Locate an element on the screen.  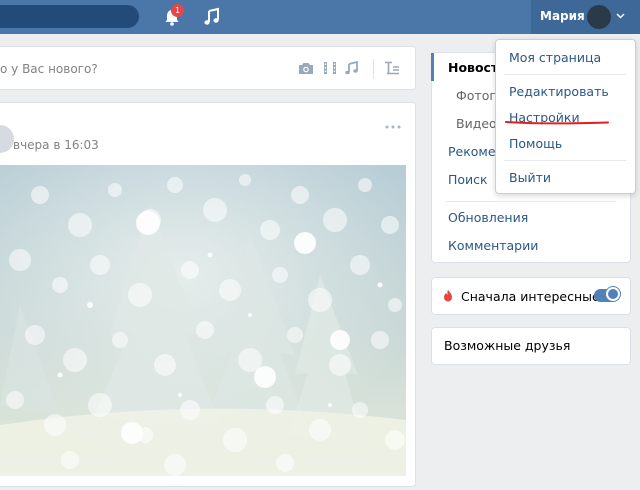
more-options-icon is located at coordinates (393, 127).